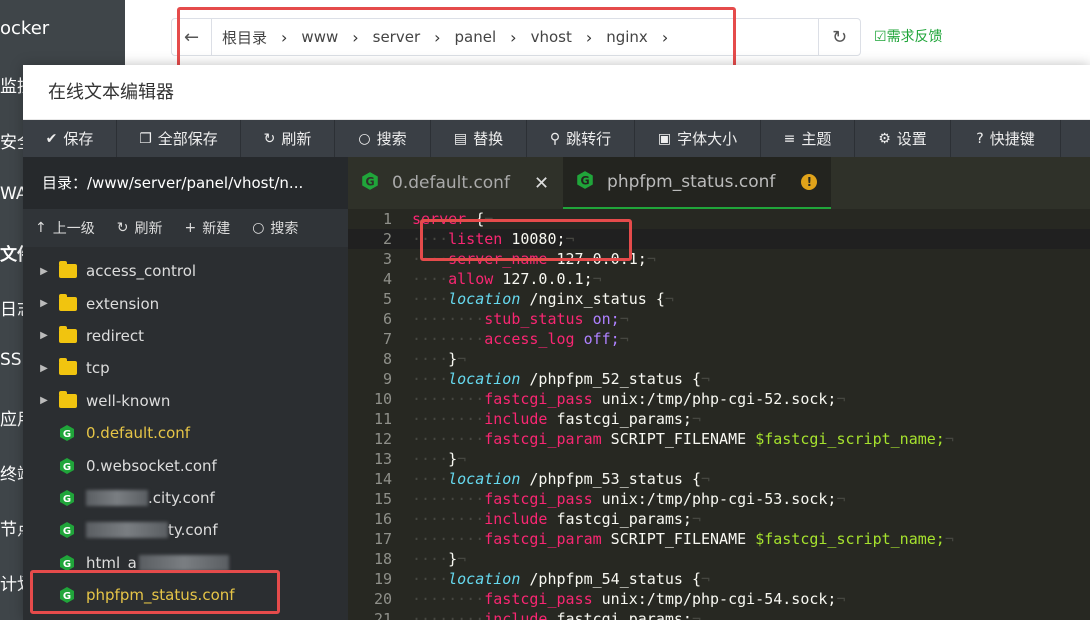 This screenshot has height=620, width=1090. Describe the element at coordinates (181, 497) in the screenshot. I see `file-name: .city.conf` at that location.